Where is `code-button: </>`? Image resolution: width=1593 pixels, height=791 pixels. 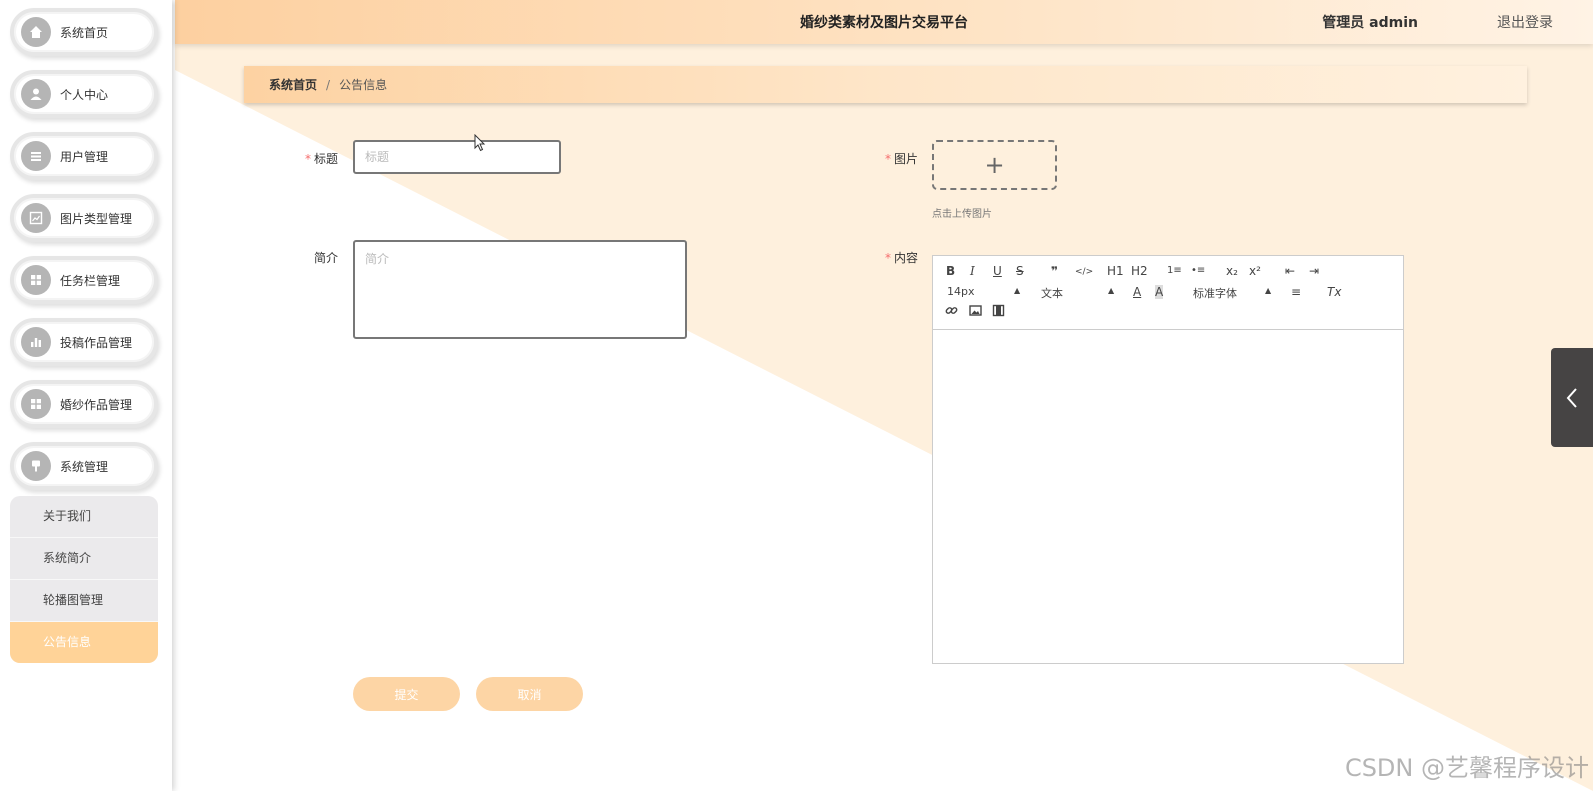 code-button: </> is located at coordinates (1084, 272).